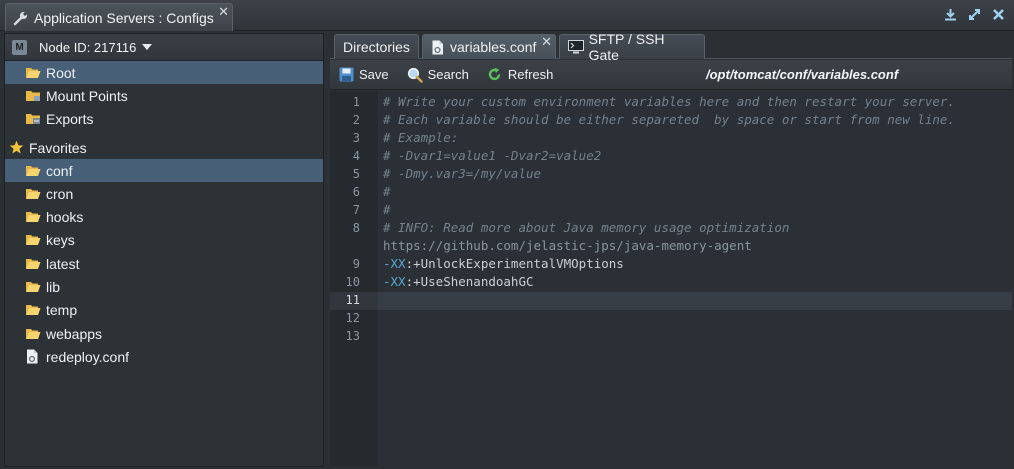 The width and height of the screenshot is (1014, 469). What do you see at coordinates (356, 264) in the screenshot?
I see `line-number: 9` at bounding box center [356, 264].